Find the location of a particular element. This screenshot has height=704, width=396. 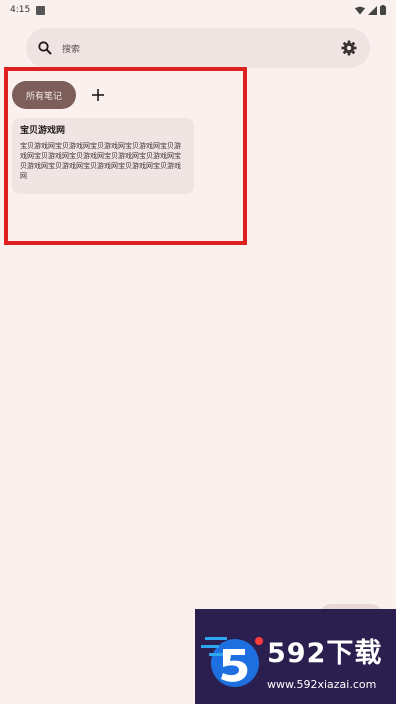

signal-icon is located at coordinates (372, 10).